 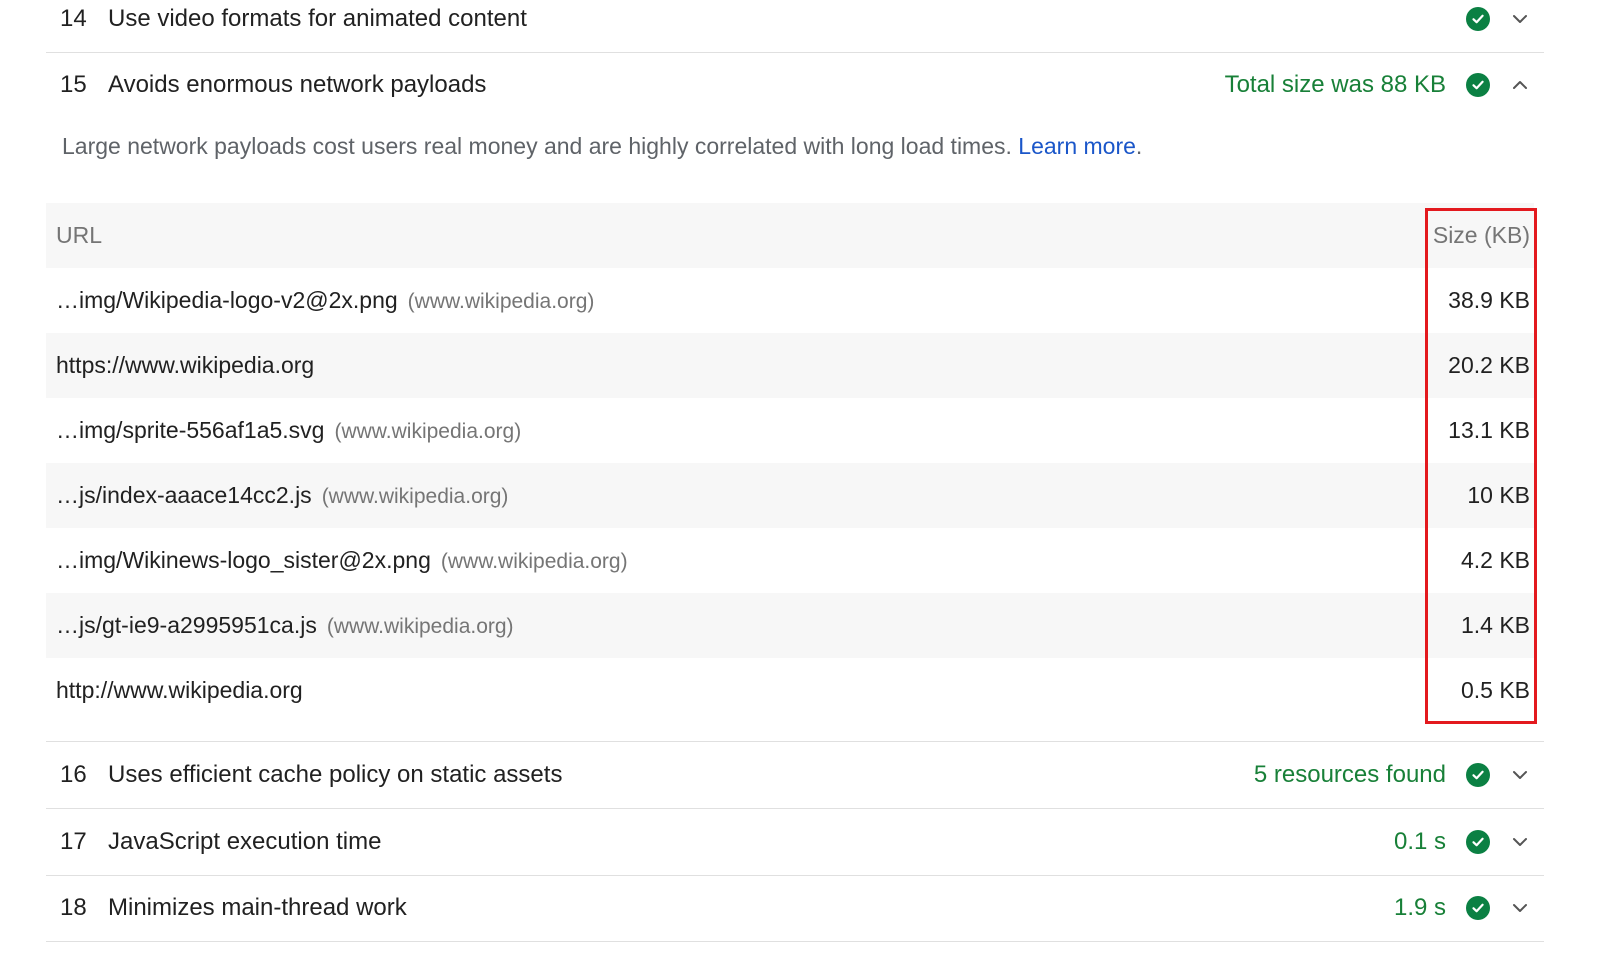 I want to click on audit-display-value: 1.9 s, so click(x=1419, y=907).